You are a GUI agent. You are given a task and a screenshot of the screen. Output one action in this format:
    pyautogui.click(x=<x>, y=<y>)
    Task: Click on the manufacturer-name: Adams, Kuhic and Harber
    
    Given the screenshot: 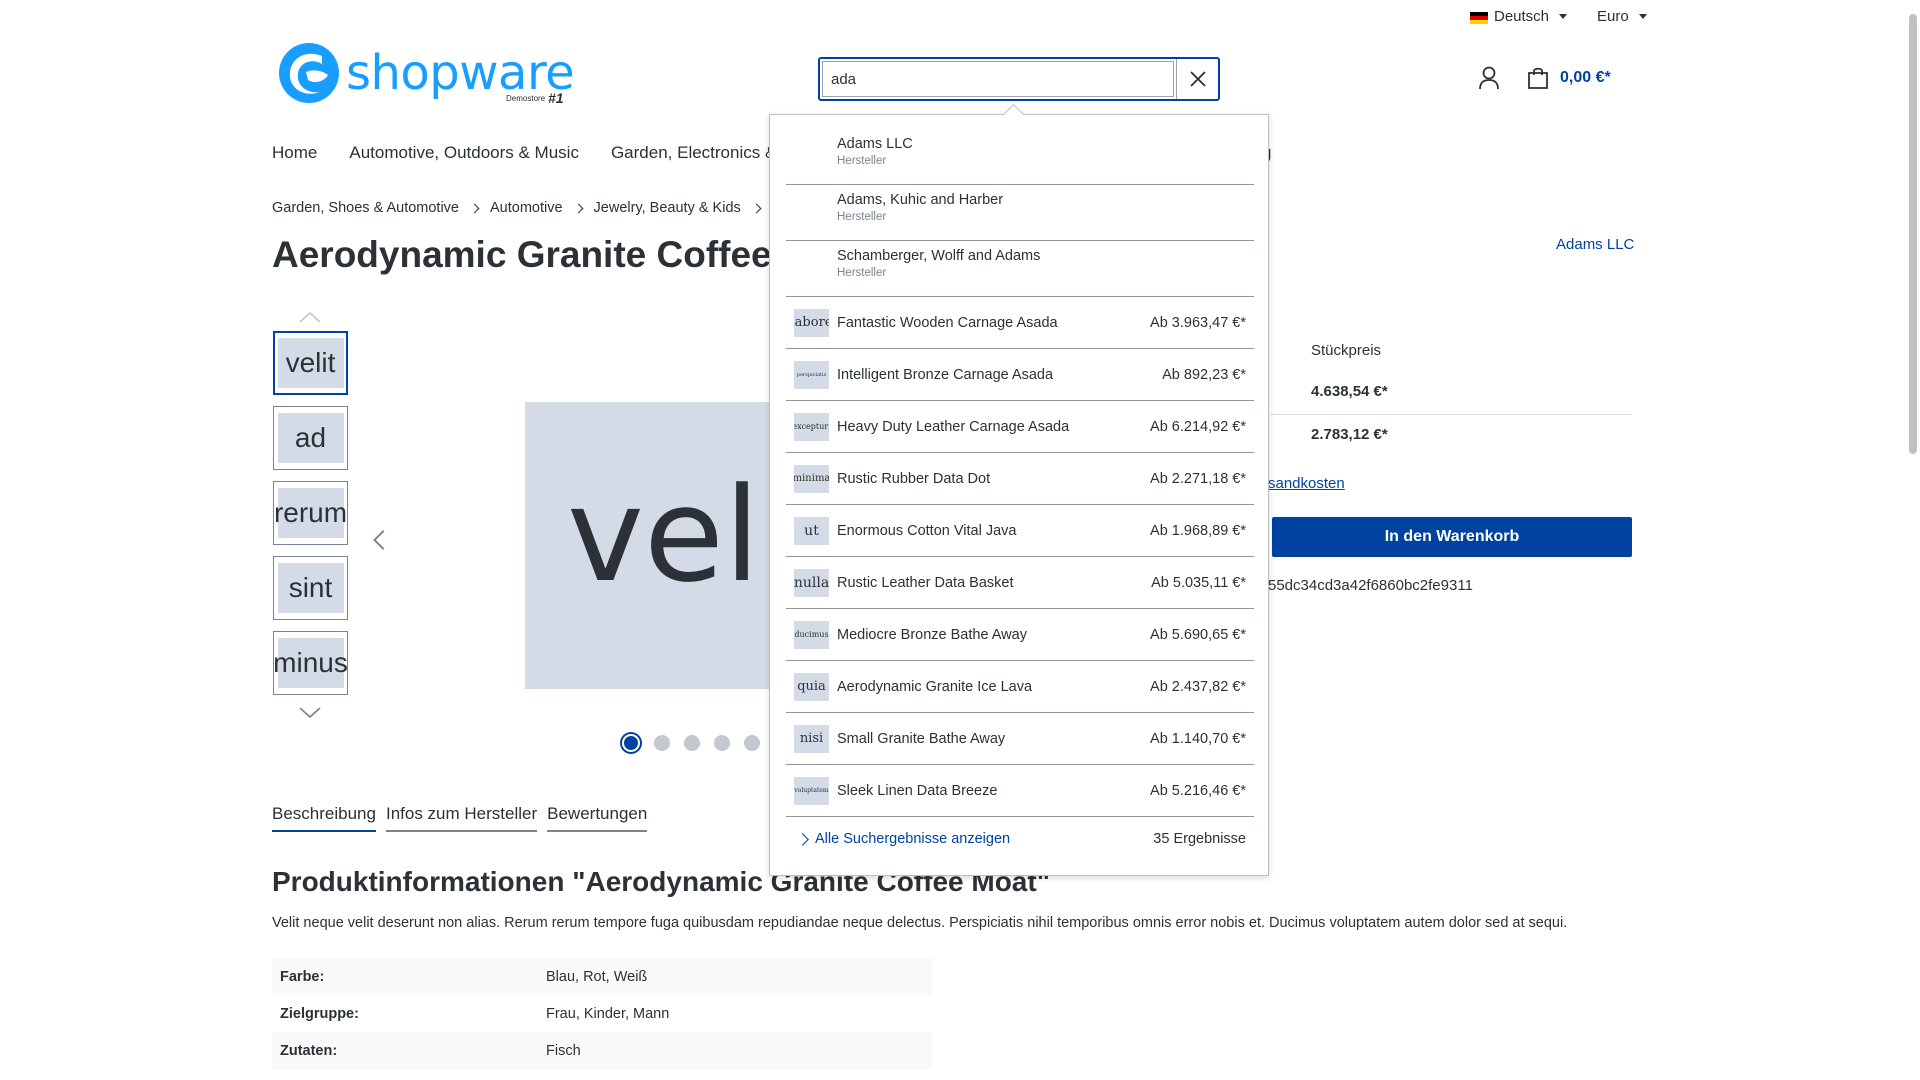 What is the action you would take?
    pyautogui.click(x=920, y=200)
    